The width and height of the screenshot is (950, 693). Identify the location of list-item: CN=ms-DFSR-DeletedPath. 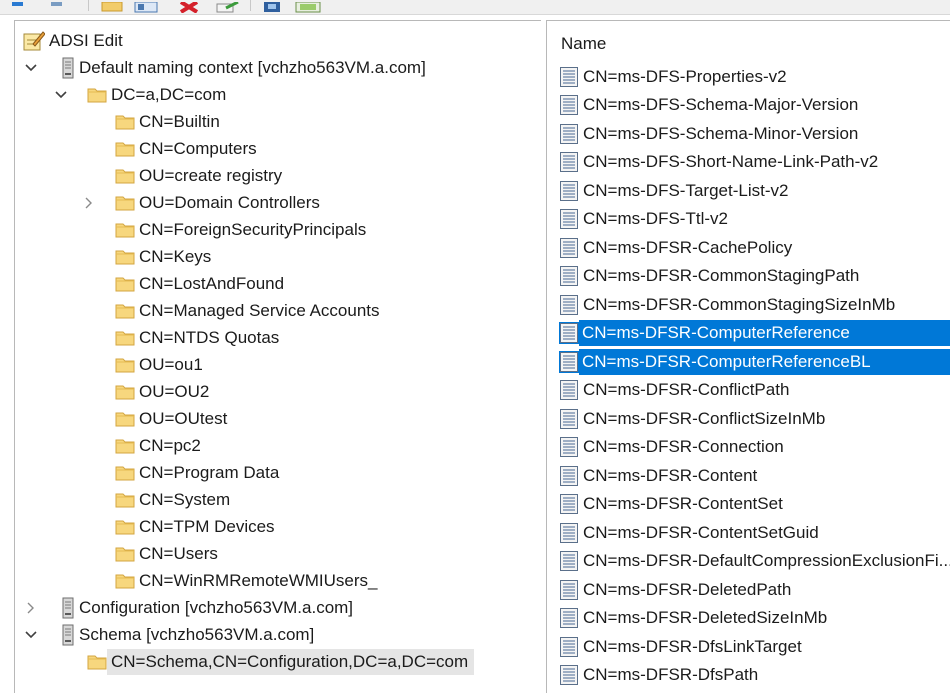
(754, 589).